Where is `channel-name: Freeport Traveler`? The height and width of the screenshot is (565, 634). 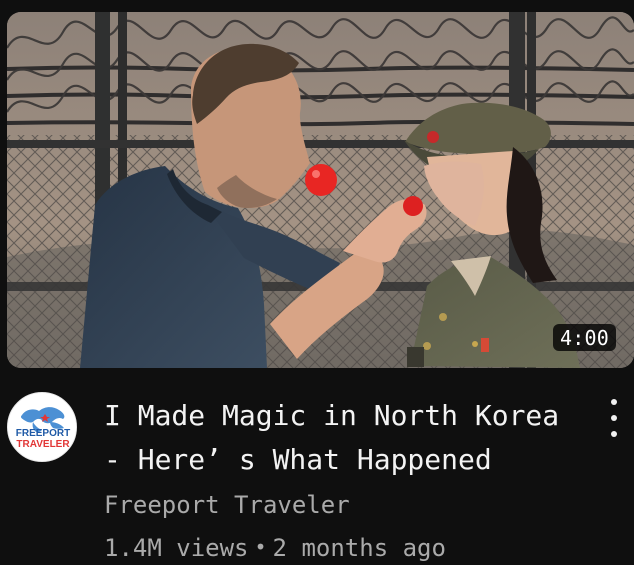
channel-name: Freeport Traveler is located at coordinates (227, 505).